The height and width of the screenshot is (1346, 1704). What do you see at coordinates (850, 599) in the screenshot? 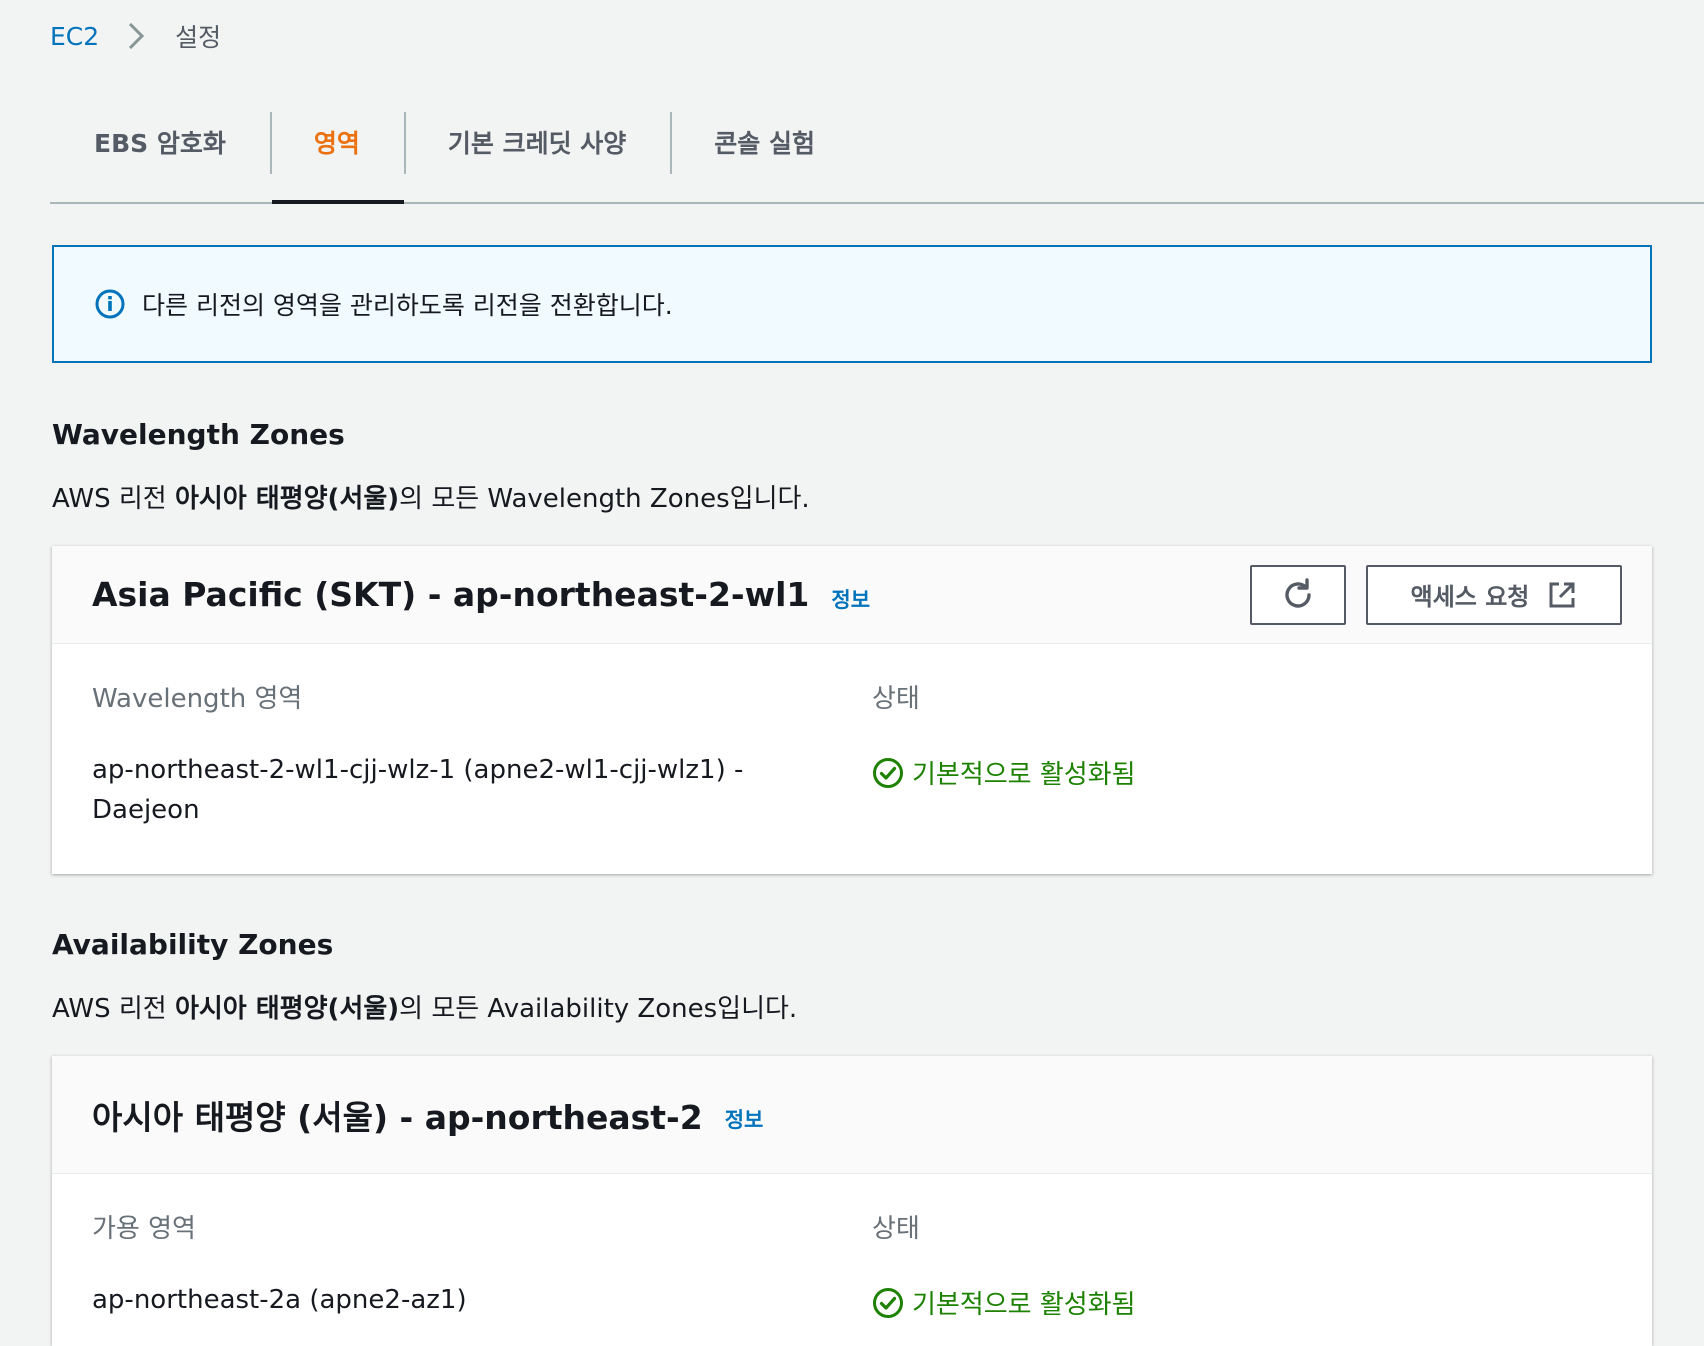
I see `wavelength-info-link: 정보` at bounding box center [850, 599].